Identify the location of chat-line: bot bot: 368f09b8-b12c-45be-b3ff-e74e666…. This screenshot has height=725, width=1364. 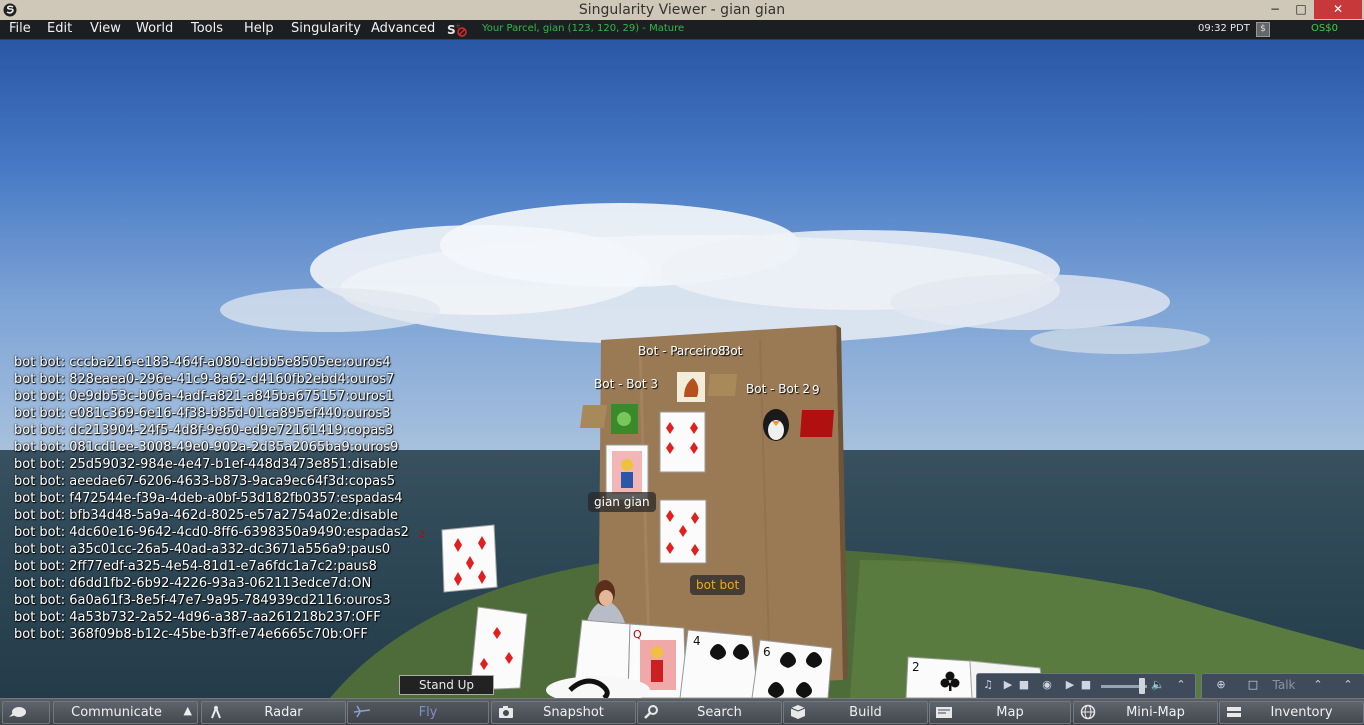
(191, 634).